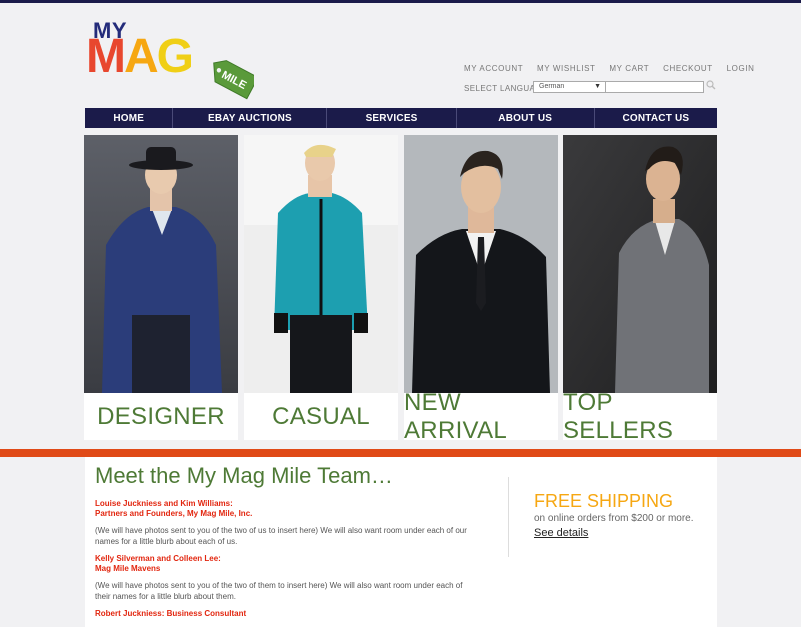  Describe the element at coordinates (171, 613) in the screenshot. I see `member-names: Robert Juckniess: Business Consultant` at that location.